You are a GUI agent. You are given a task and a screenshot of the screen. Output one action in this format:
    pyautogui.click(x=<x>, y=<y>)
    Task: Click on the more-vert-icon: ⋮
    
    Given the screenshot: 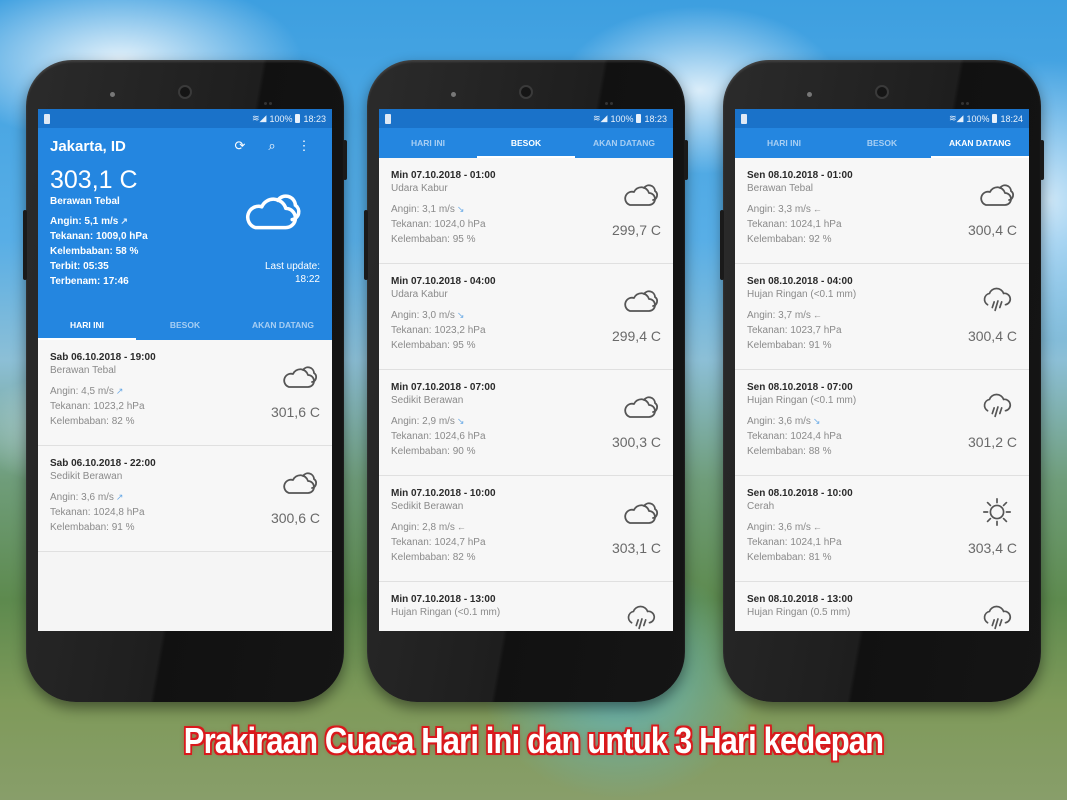 What is the action you would take?
    pyautogui.click(x=304, y=146)
    